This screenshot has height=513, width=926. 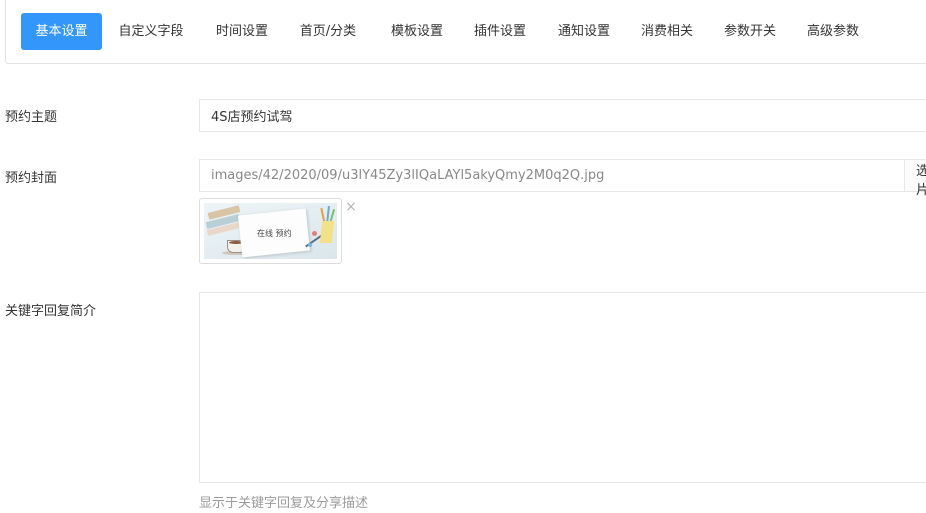 I want to click on thumbnail-caption: 在线 预约, so click(x=274, y=233).